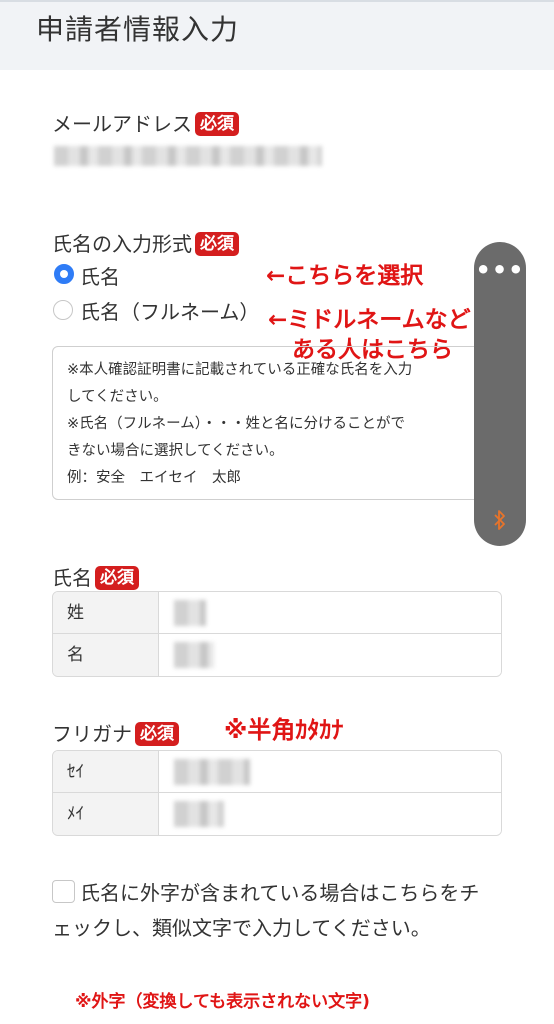 This screenshot has width=554, height=1024. What do you see at coordinates (122, 124) in the screenshot?
I see `email-label-text: メールアドレス` at bounding box center [122, 124].